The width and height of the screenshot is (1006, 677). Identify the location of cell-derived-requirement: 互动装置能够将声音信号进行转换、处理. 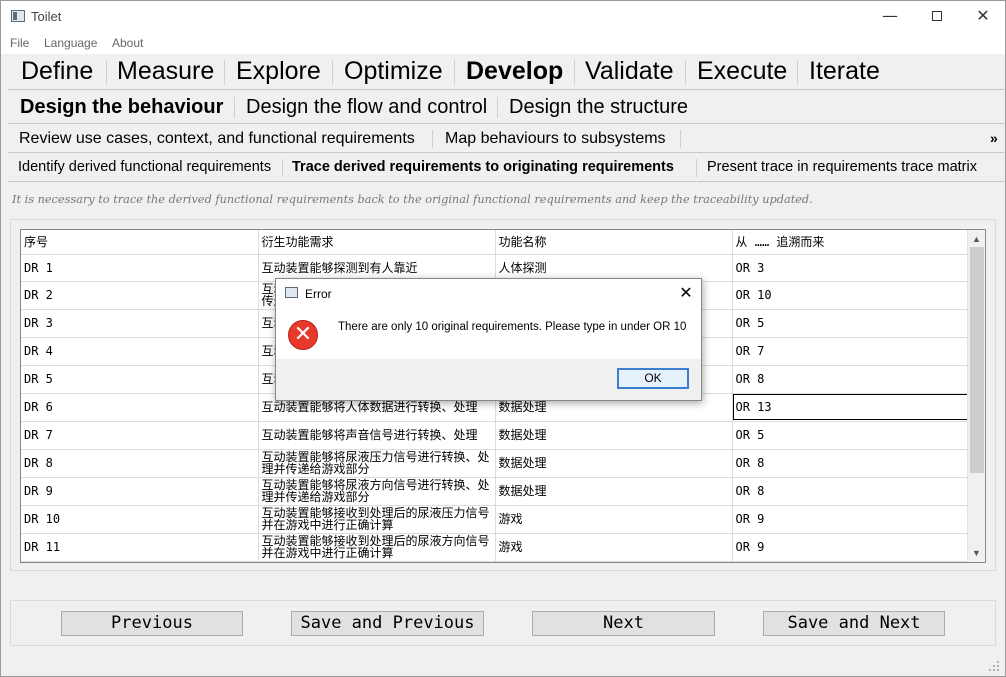
(377, 435).